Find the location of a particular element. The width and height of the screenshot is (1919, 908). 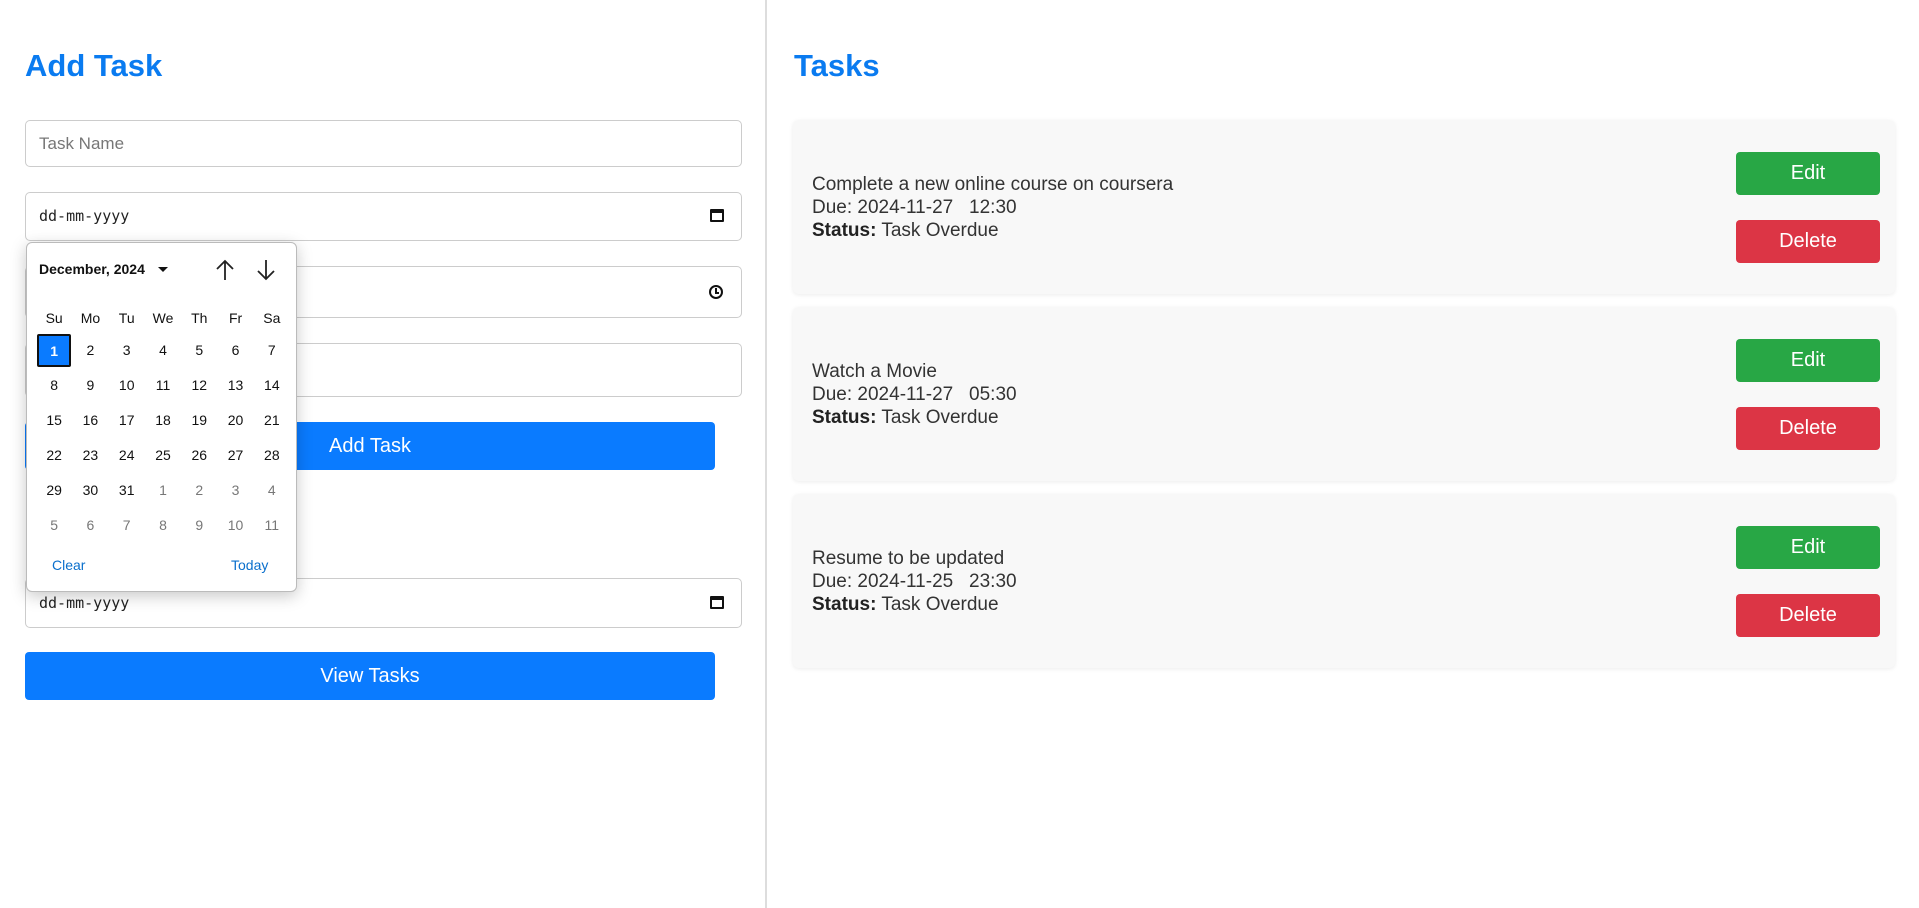

task-due-time: 05:30 is located at coordinates (993, 394).